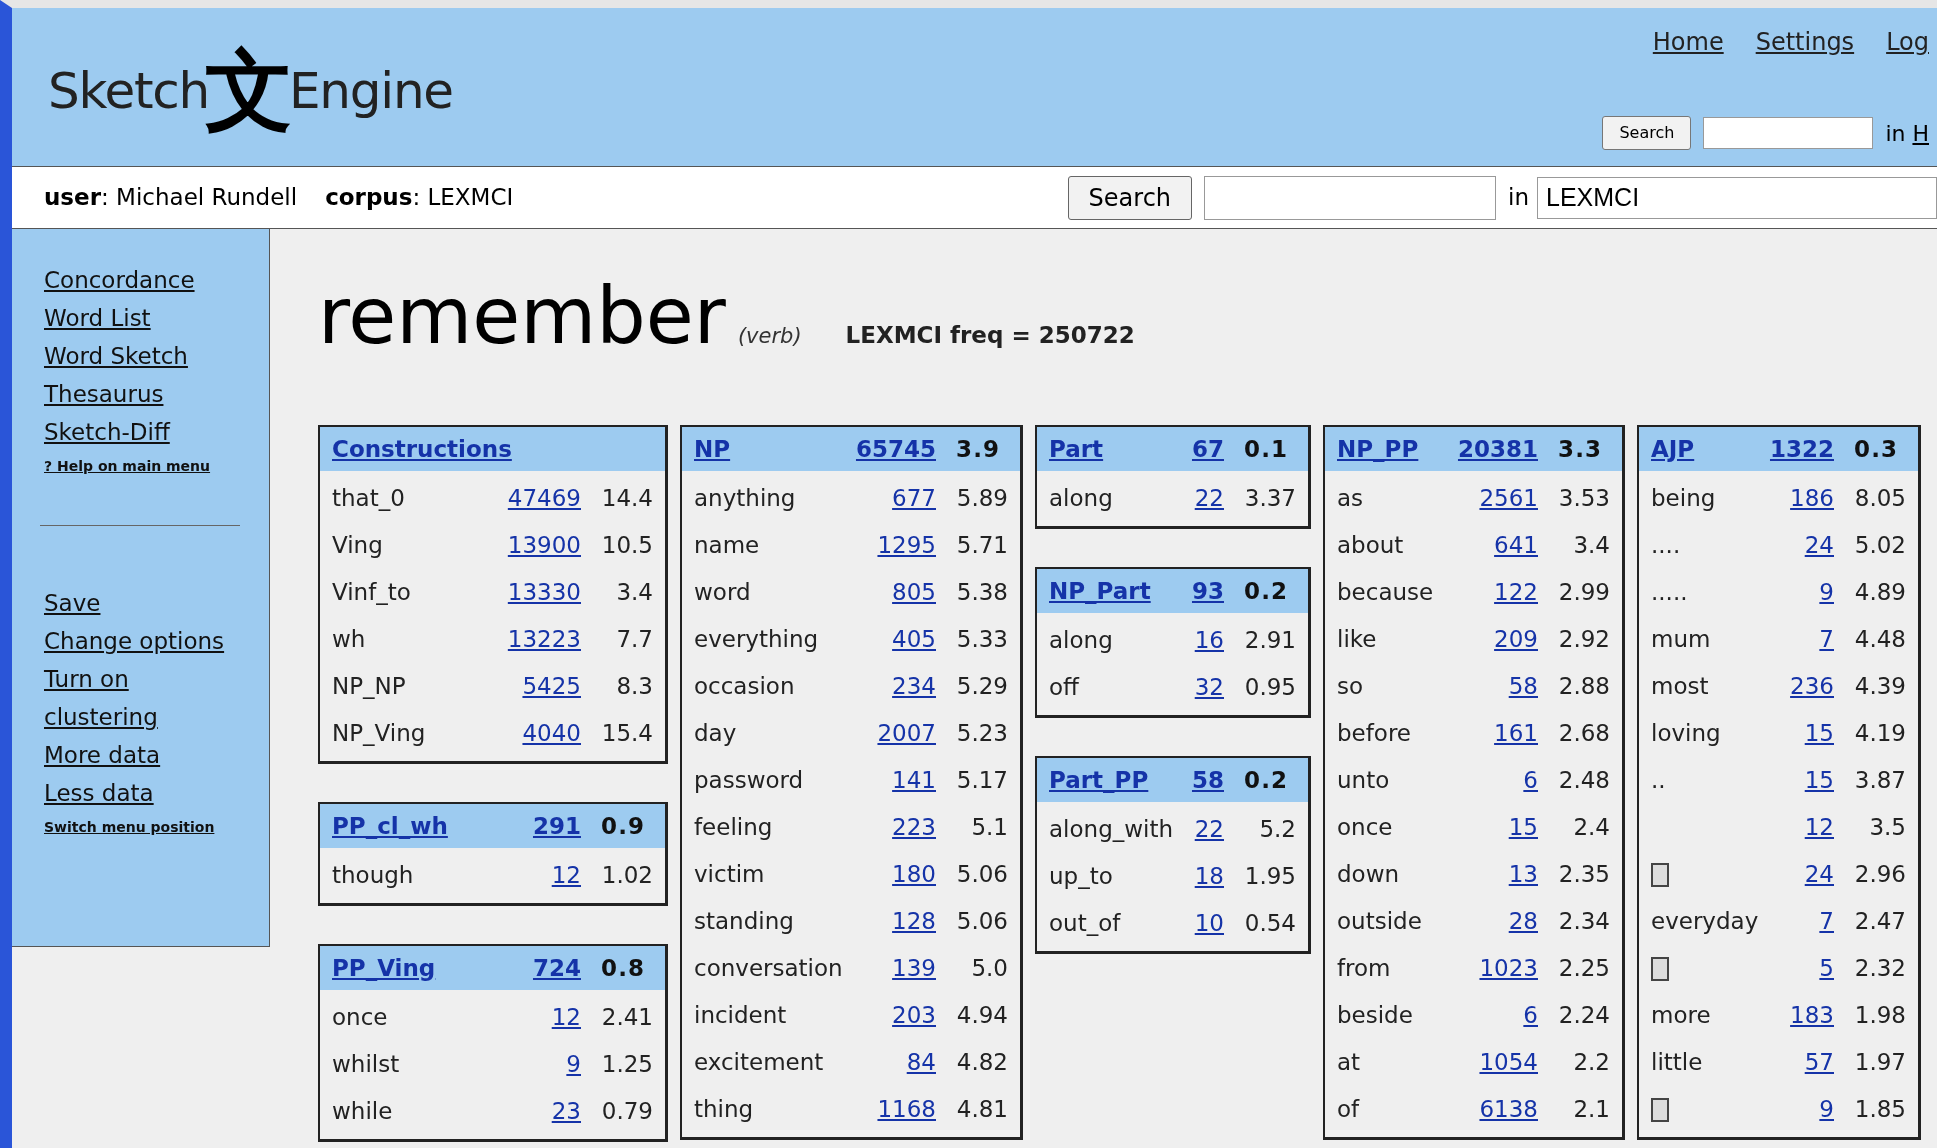  I want to click on menu-link: Switch menu position, so click(129, 827).